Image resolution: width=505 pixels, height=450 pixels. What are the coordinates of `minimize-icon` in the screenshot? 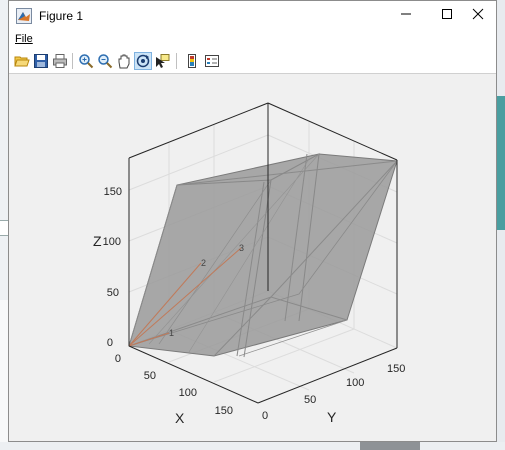 It's located at (406, 16).